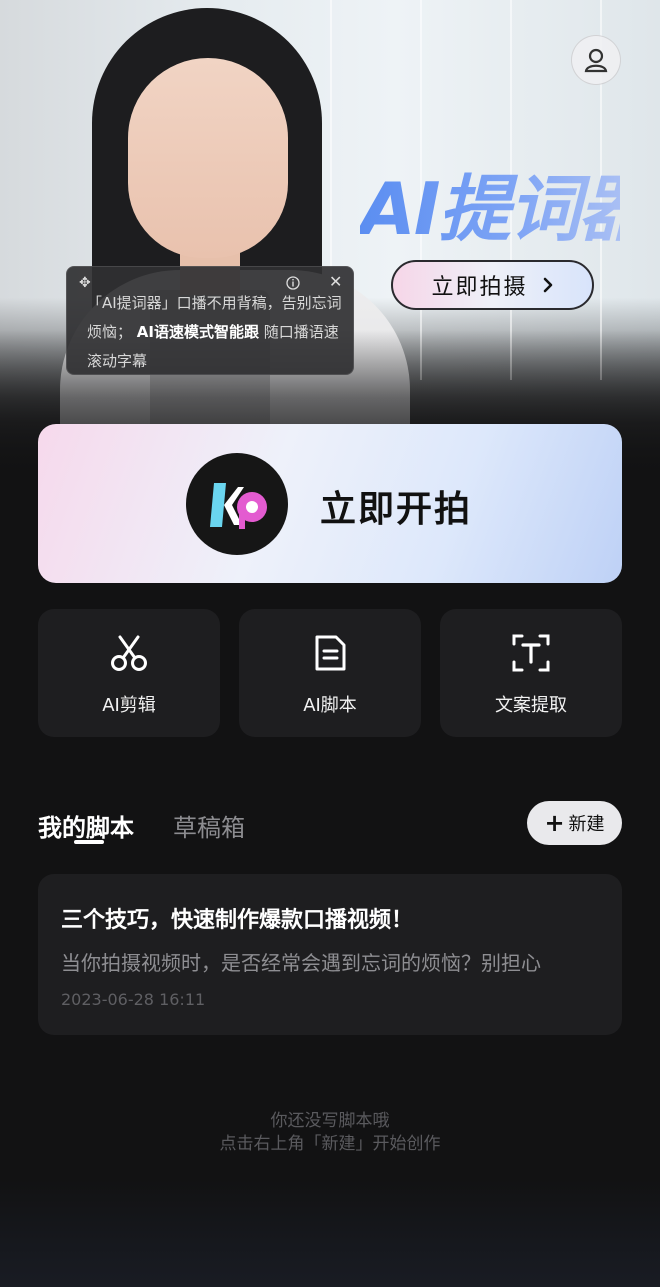  What do you see at coordinates (554, 823) in the screenshot?
I see `plus-icon: +` at bounding box center [554, 823].